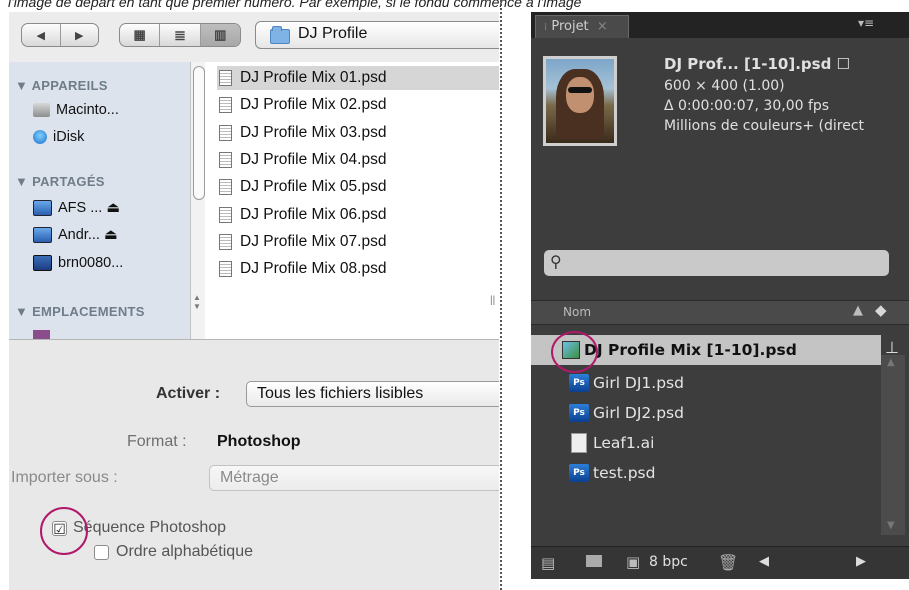 This screenshot has width=909, height=590. What do you see at coordinates (60, 181) in the screenshot?
I see `sidebar-header-shared: ▼ PARTAGÉS` at bounding box center [60, 181].